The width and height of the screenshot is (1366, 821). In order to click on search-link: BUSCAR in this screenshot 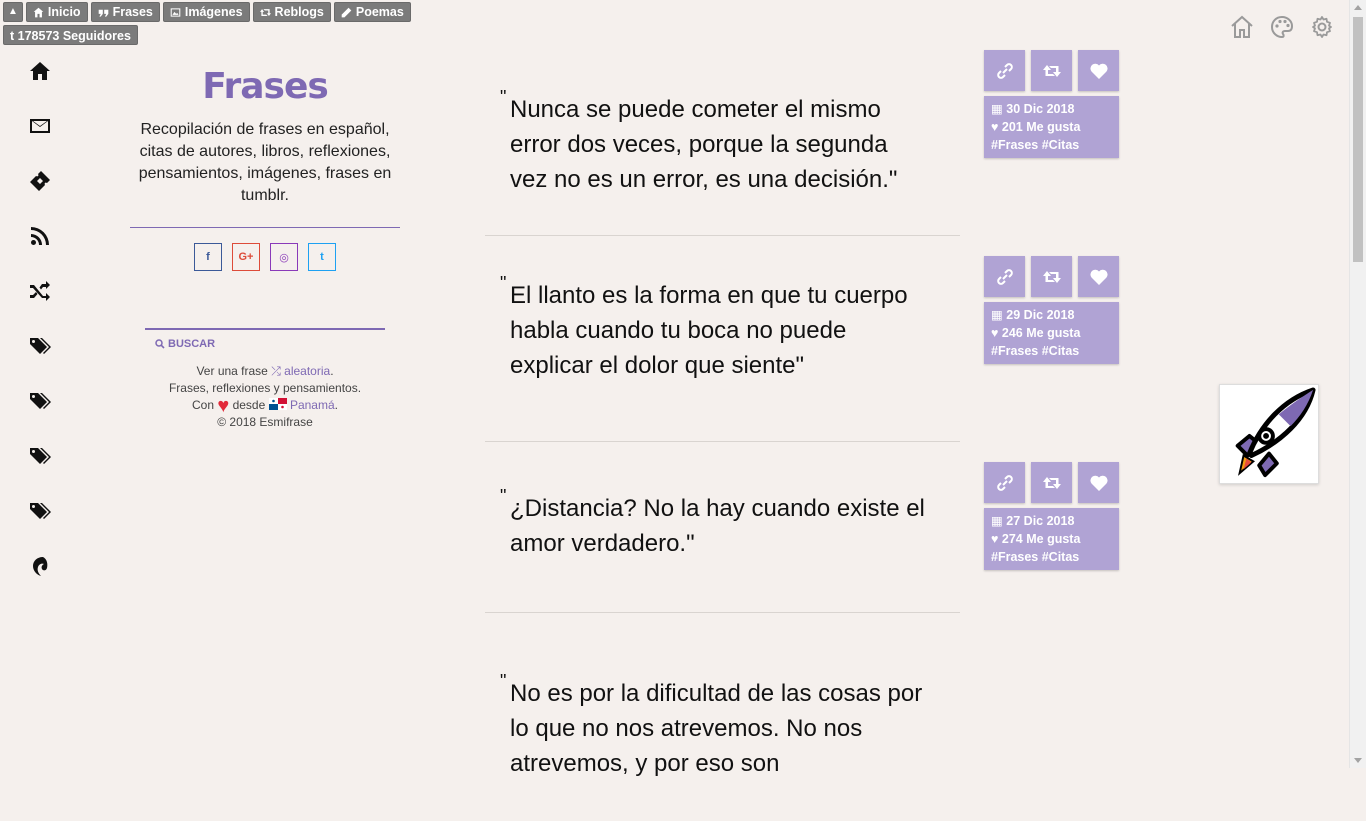, I will do `click(277, 344)`.